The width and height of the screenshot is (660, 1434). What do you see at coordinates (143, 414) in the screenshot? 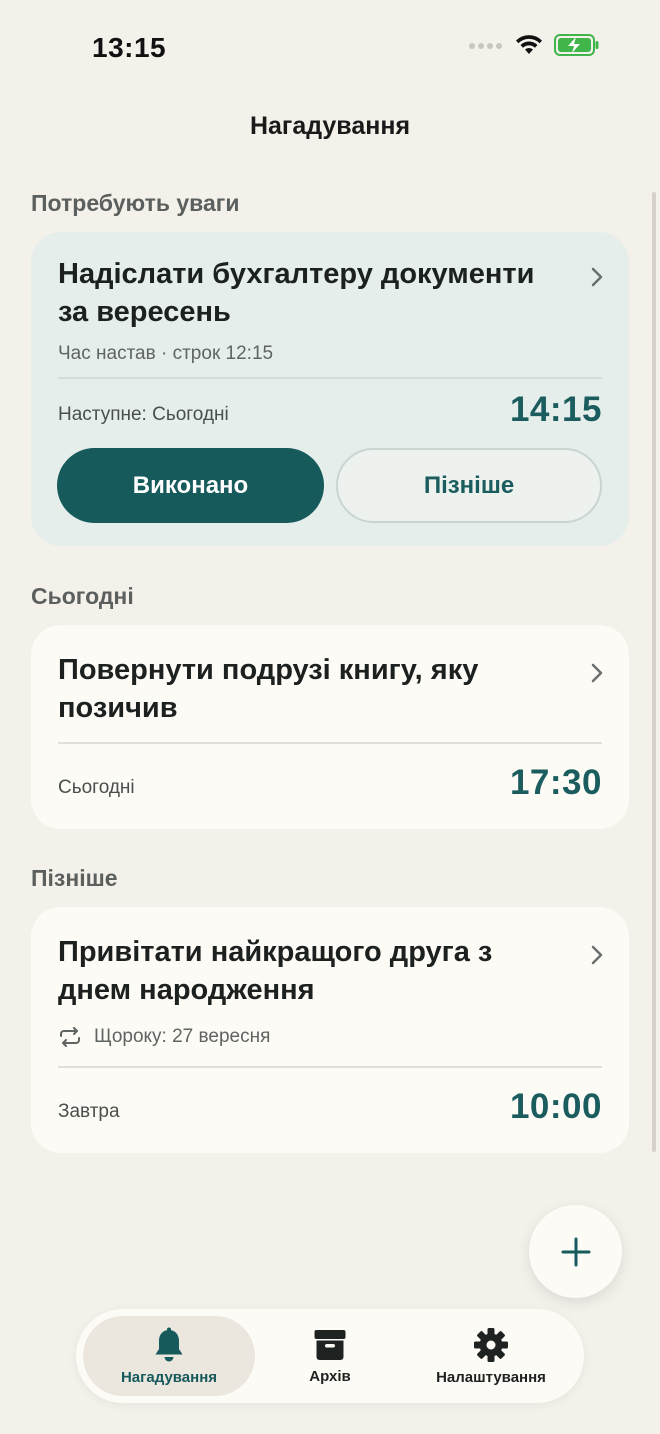
I see `next-occurrence-label: Наступне: Сьогодні` at bounding box center [143, 414].